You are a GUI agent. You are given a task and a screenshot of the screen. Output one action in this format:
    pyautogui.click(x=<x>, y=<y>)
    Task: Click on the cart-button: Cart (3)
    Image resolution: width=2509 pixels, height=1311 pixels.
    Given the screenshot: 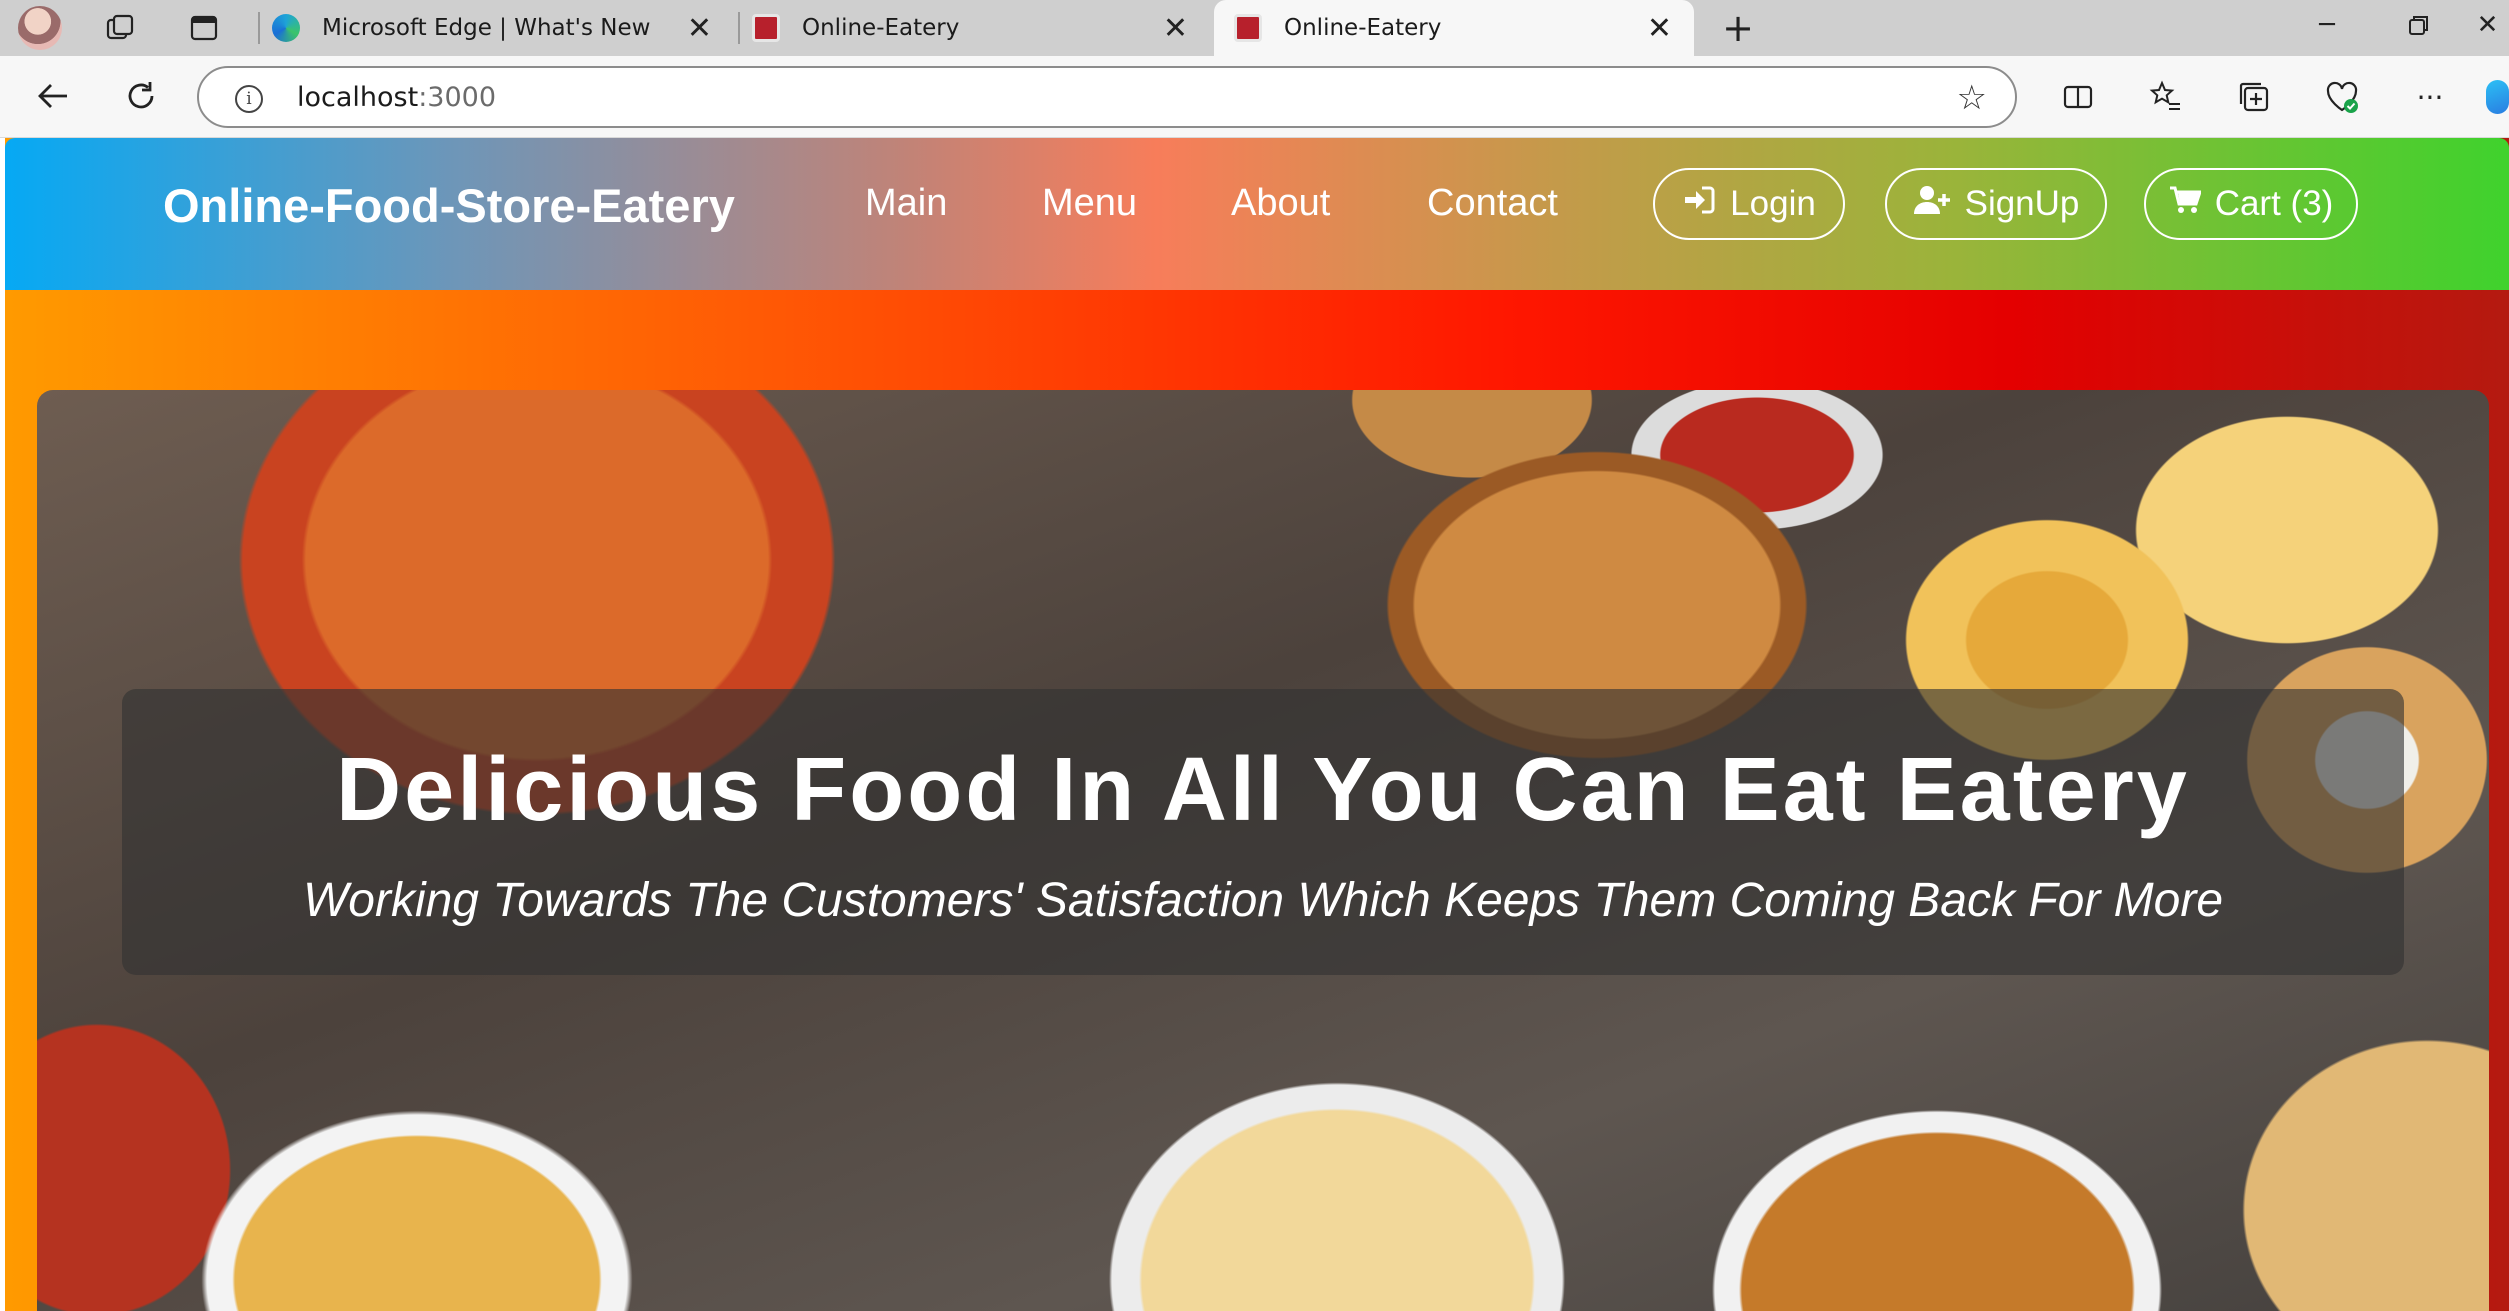 What is the action you would take?
    pyautogui.click(x=2251, y=204)
    